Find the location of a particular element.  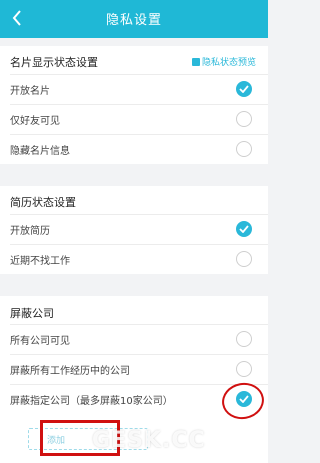

privacy-preview-link: 隐私状态预览 is located at coordinates (223, 61).